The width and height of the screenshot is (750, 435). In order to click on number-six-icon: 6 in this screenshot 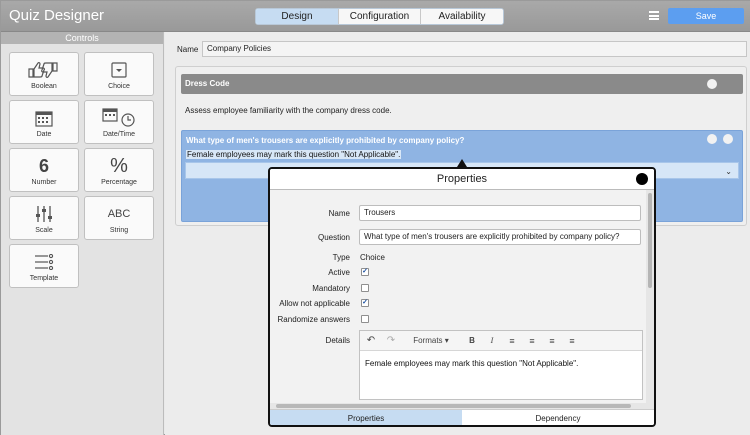, I will do `click(43, 165)`.